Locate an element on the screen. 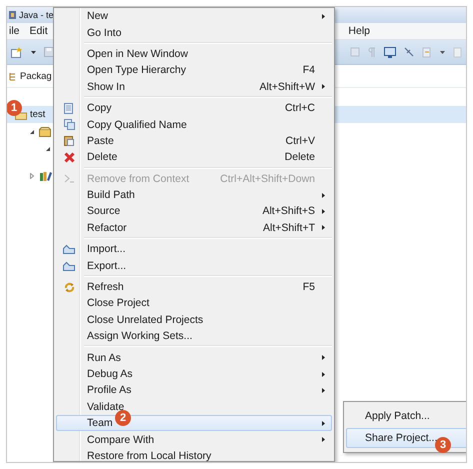  toolbar-icon is located at coordinates (427, 52).